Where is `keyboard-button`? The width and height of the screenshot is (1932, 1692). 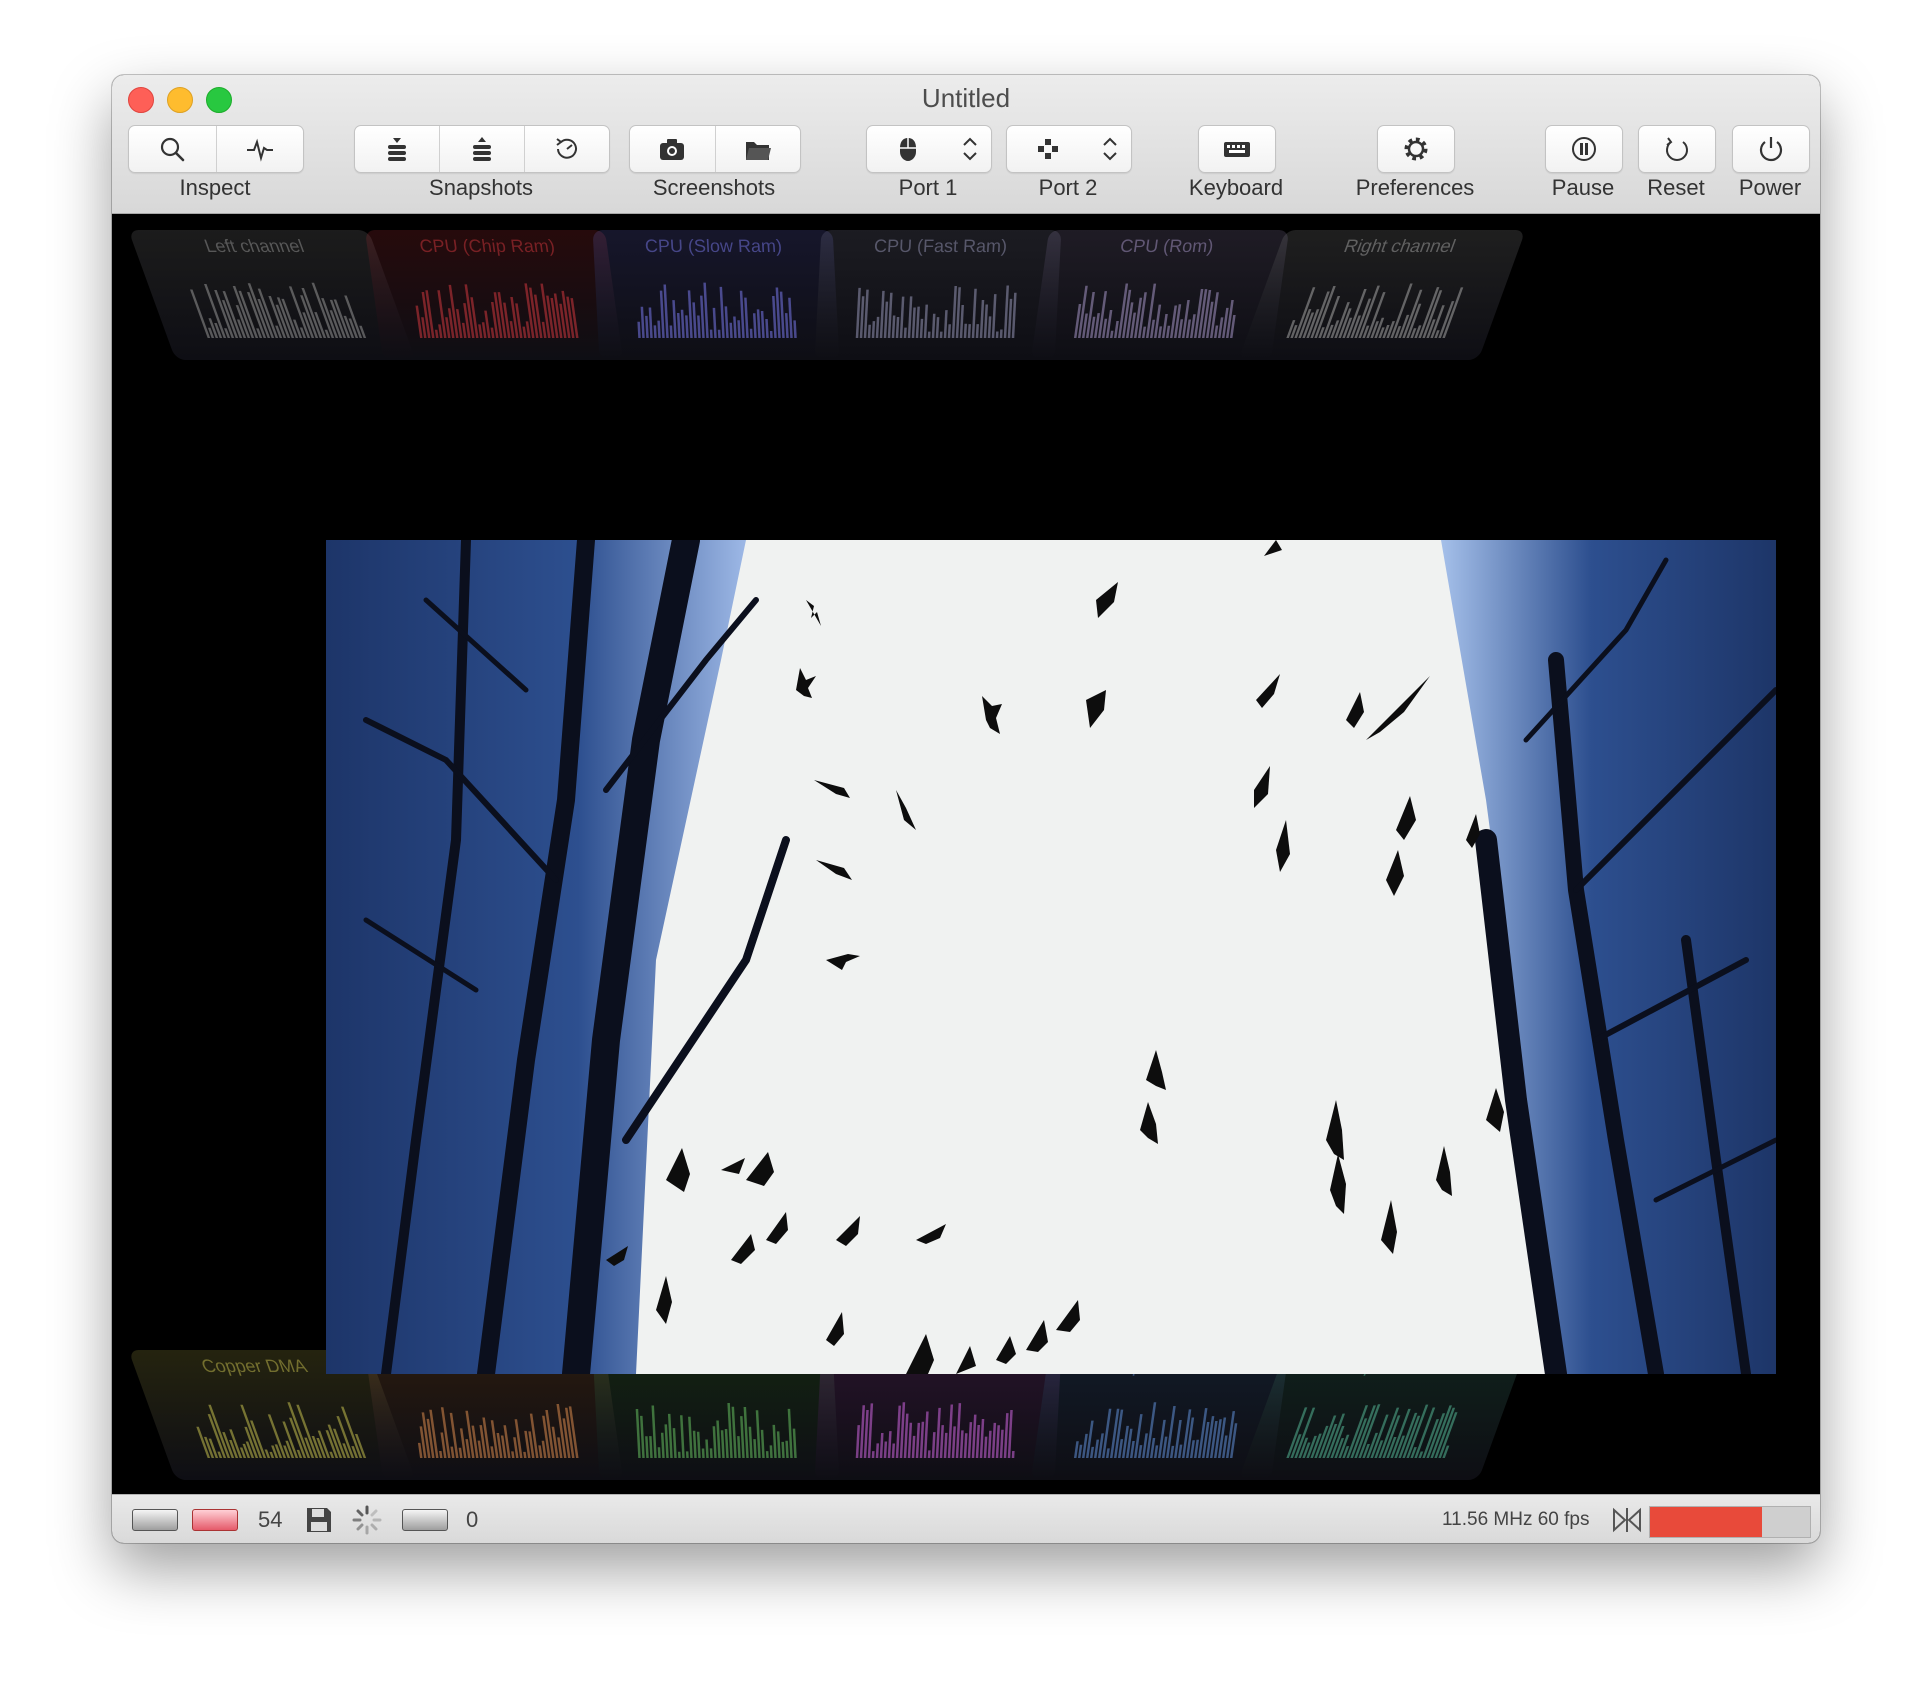
keyboard-button is located at coordinates (1237, 149).